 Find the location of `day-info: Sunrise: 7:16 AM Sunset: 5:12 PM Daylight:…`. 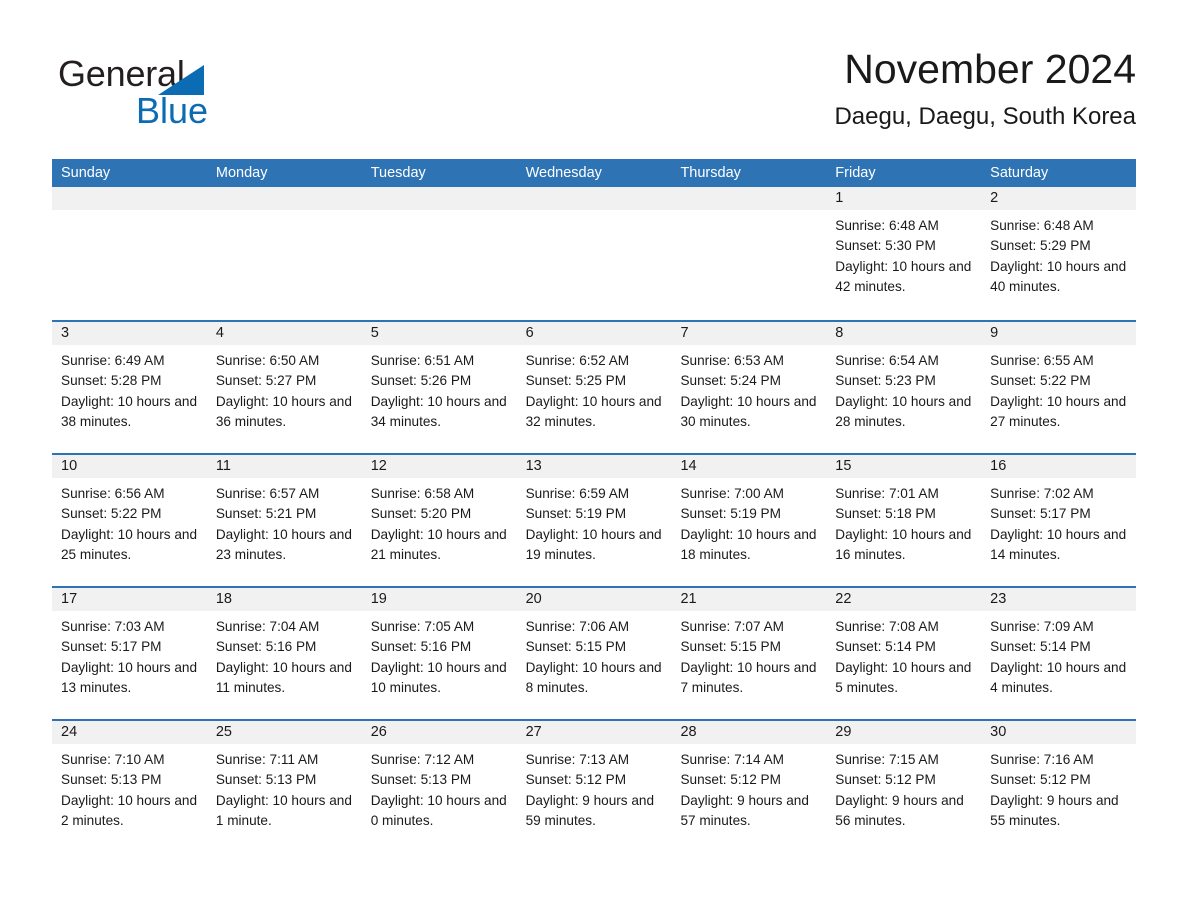

day-info: Sunrise: 7:16 AM Sunset: 5:12 PM Daylight:… is located at coordinates (1058, 787).